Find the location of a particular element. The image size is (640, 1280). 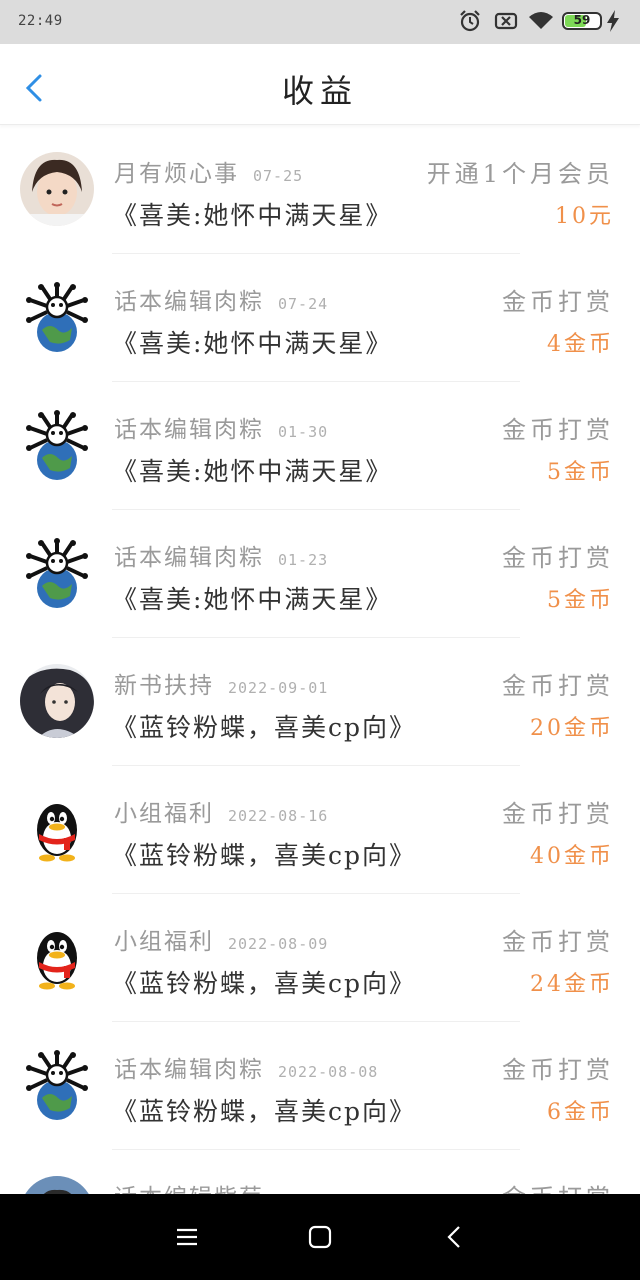

item-meta: 新书扶持 2022-09-01 is located at coordinates (221, 683).